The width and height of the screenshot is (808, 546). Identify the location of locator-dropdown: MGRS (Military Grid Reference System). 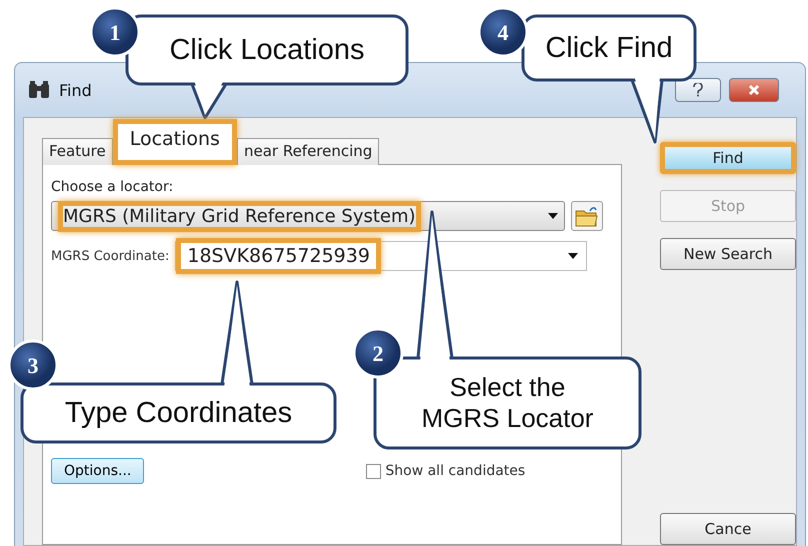
(308, 216).